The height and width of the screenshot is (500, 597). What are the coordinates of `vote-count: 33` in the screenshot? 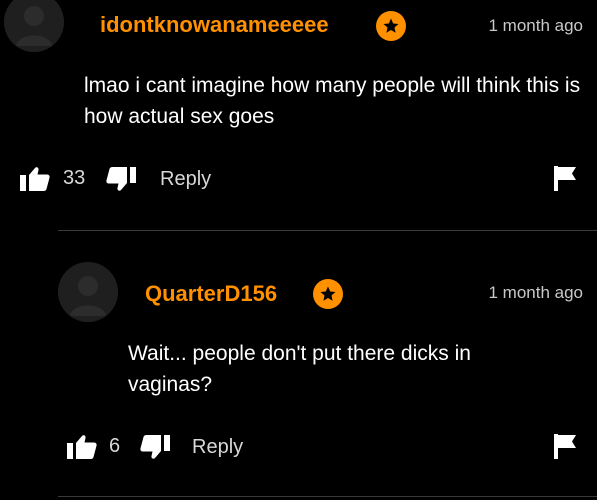 It's located at (74, 178).